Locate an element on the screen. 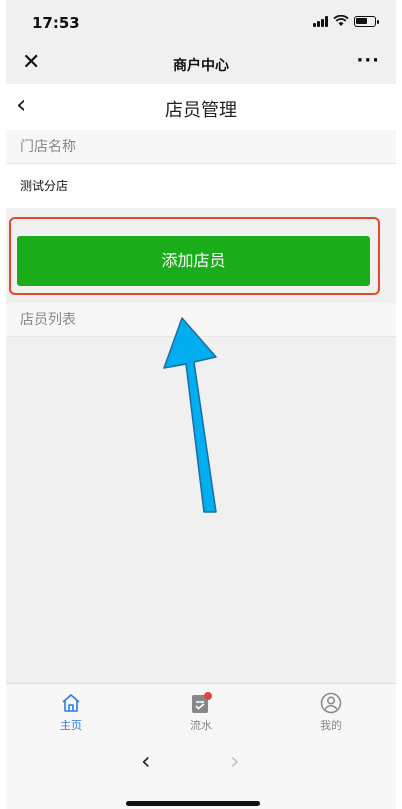 This screenshot has height=809, width=402. browser-toolbar: ‹ › is located at coordinates (201, 774).